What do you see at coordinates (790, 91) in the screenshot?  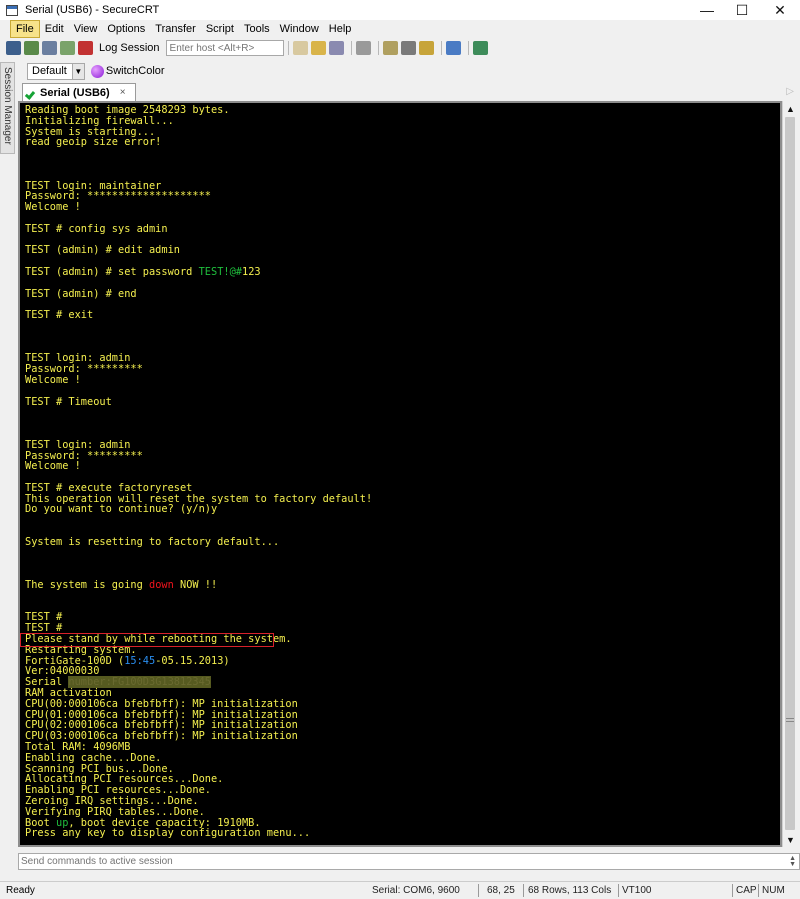 I see `tab-scroll-icon: ▷` at bounding box center [790, 91].